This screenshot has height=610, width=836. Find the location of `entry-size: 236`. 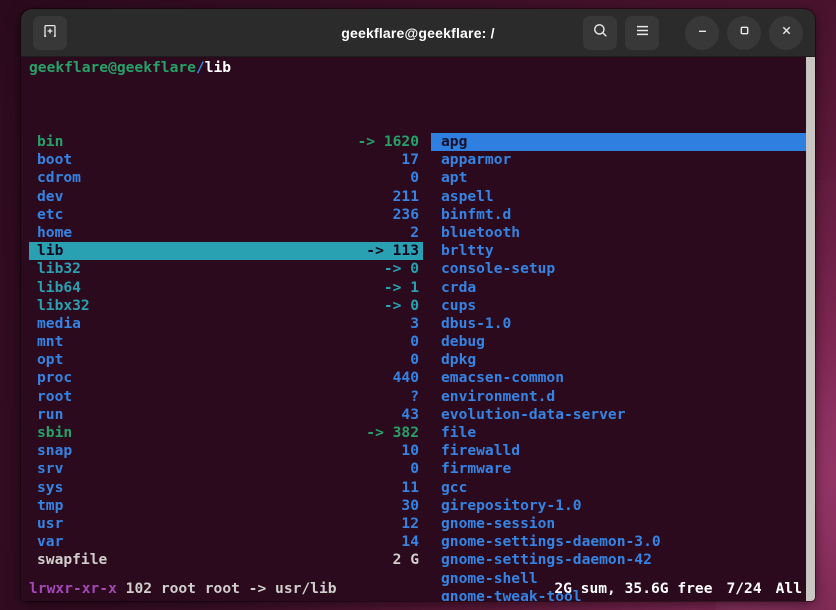

entry-size: 236 is located at coordinates (405, 214).